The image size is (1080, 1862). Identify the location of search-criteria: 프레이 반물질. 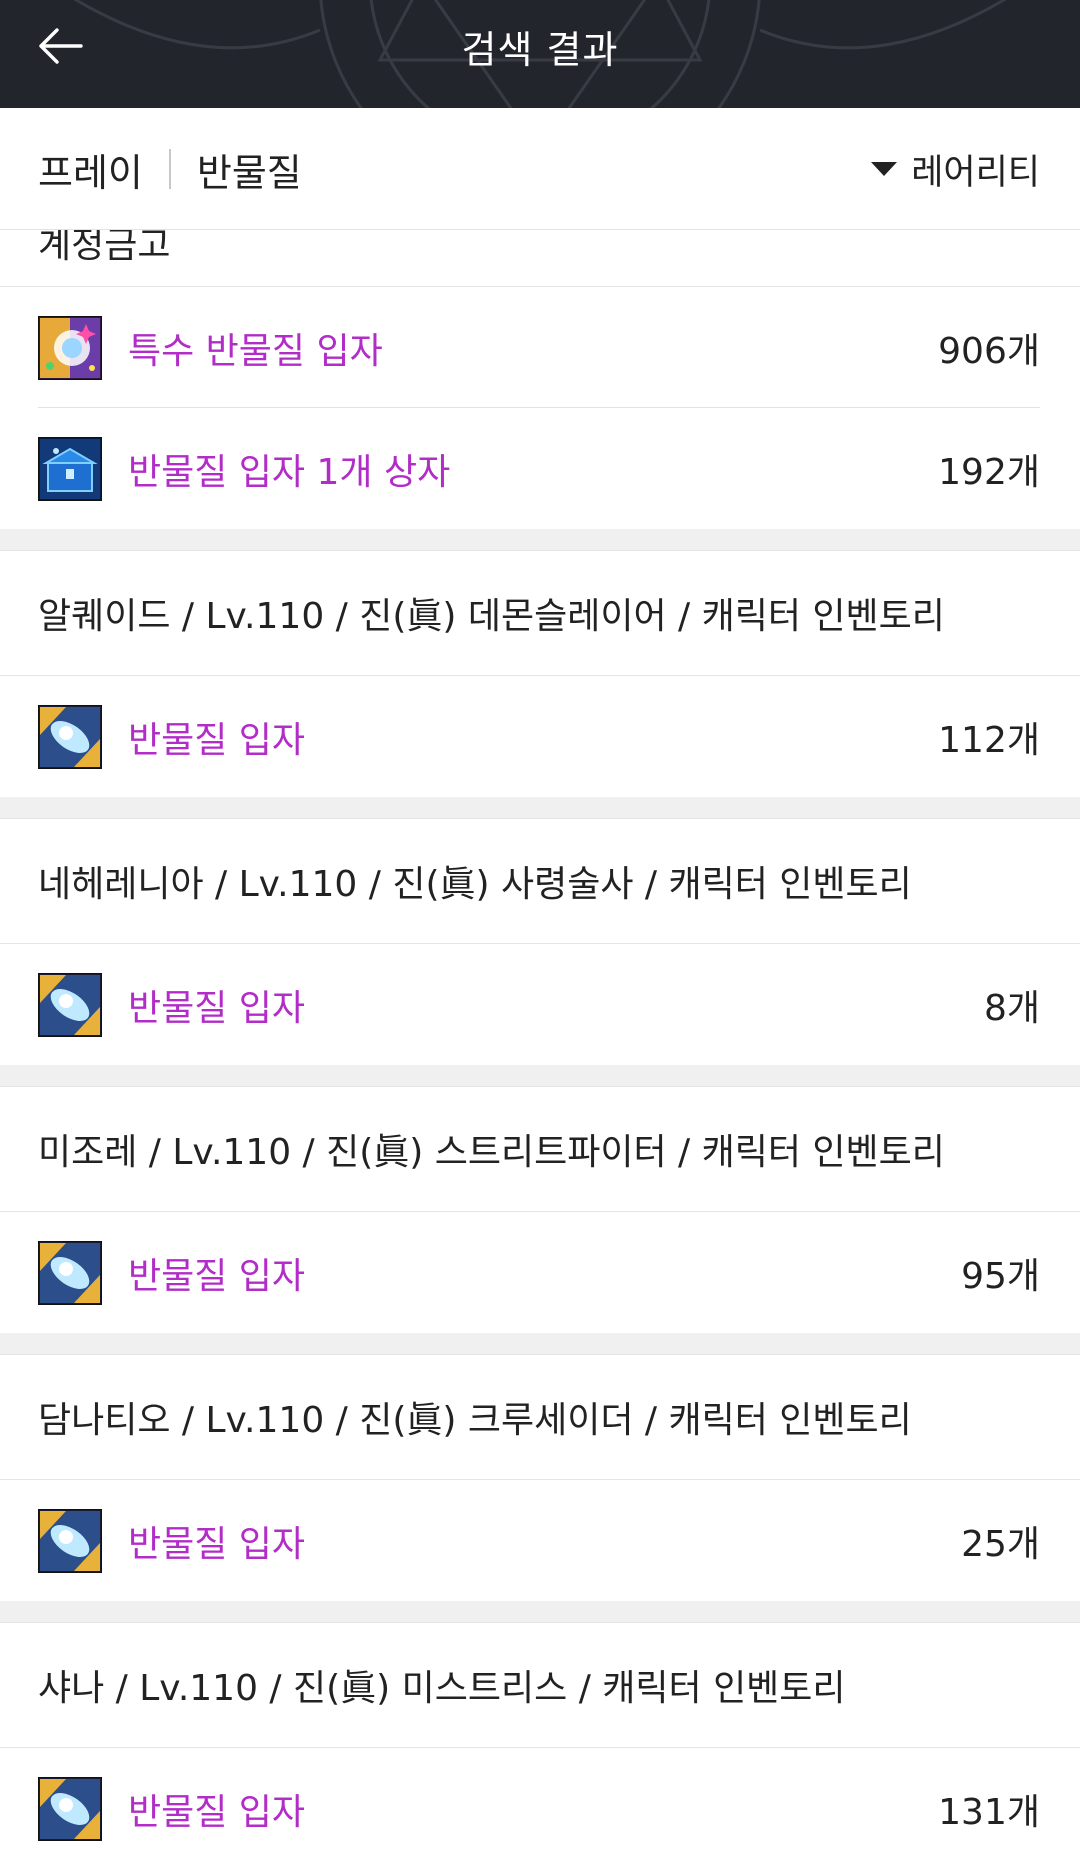
(170, 169).